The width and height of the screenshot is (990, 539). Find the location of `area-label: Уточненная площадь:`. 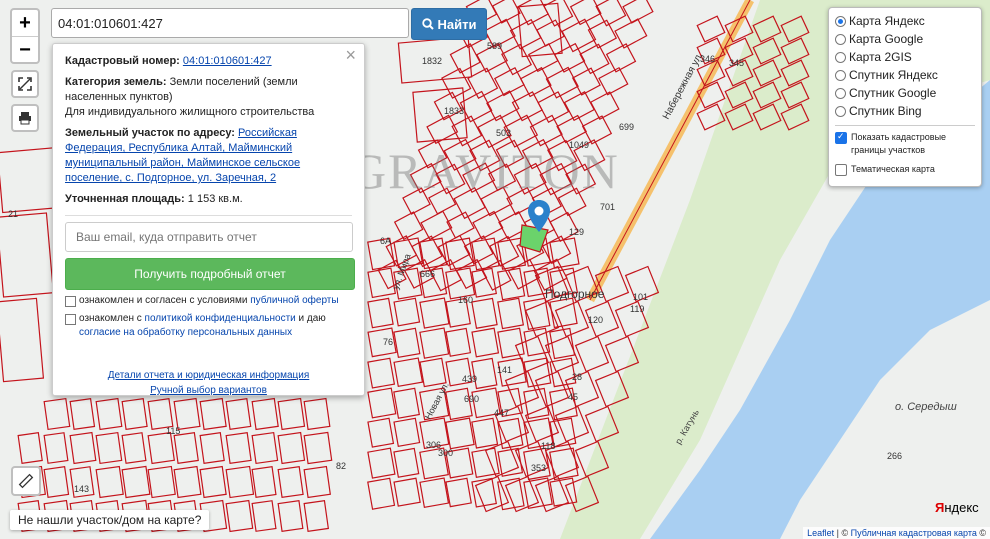

area-label: Уточненная площадь: is located at coordinates (125, 199).